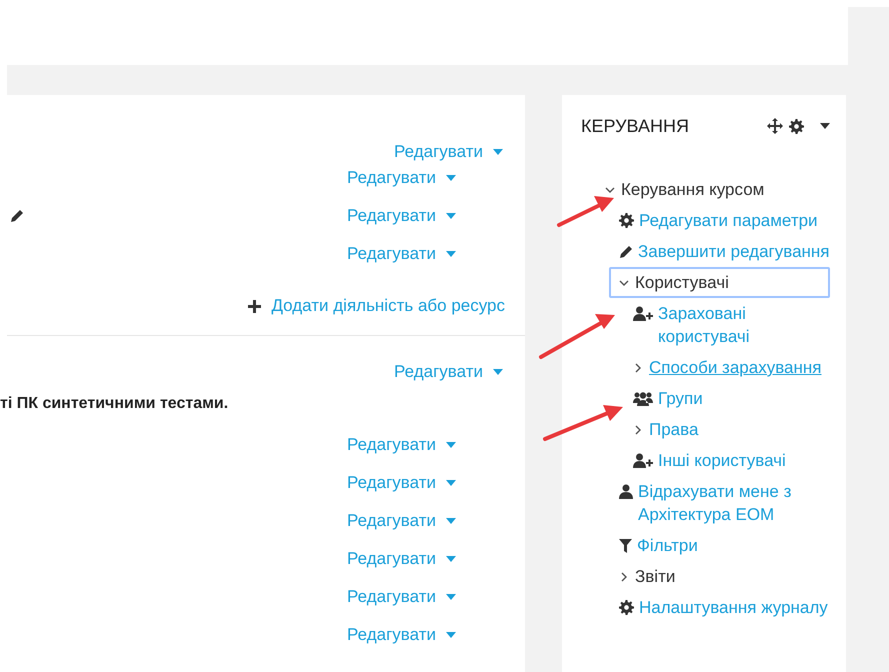 This screenshot has height=672, width=889. Describe the element at coordinates (728, 220) in the screenshot. I see `tree-link-item: Редагувати параметри` at that location.